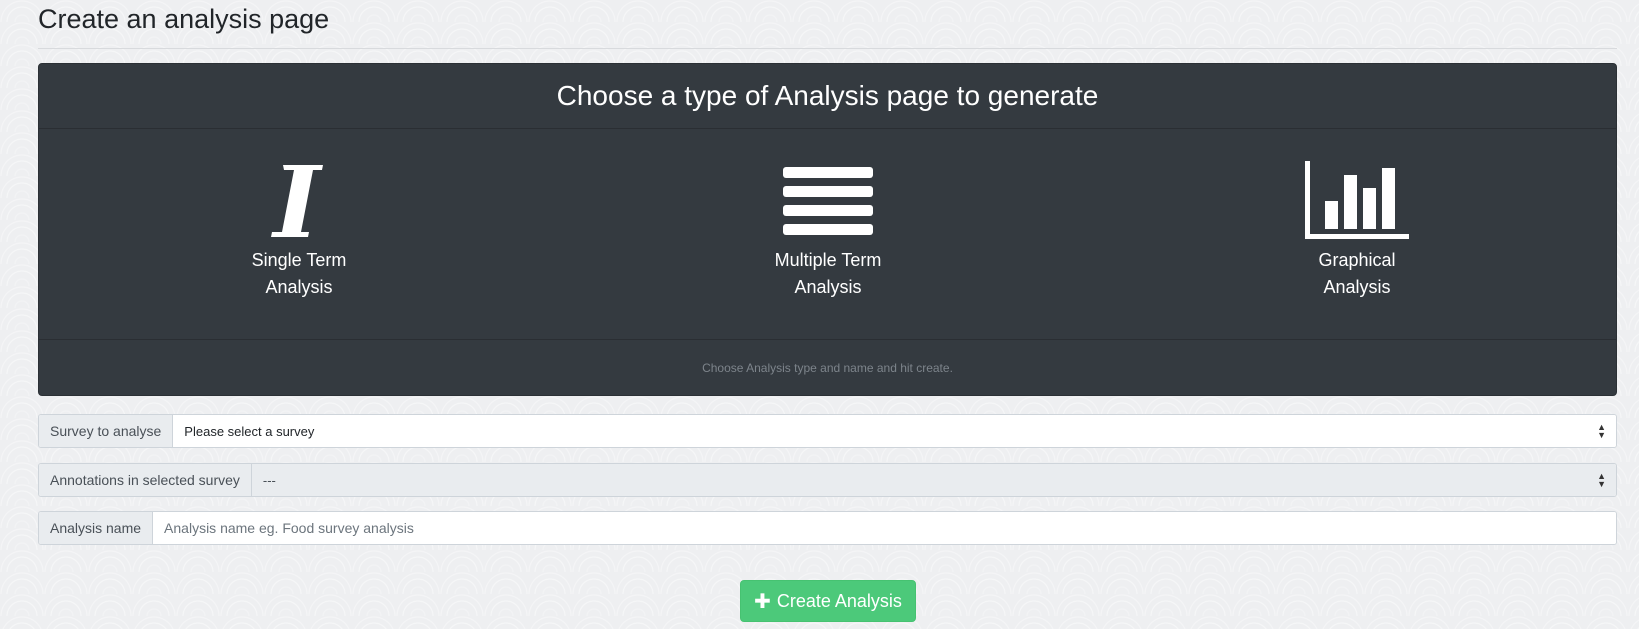 The width and height of the screenshot is (1639, 629). Describe the element at coordinates (249, 431) in the screenshot. I see `survey-selected-value: Please select a survey` at that location.